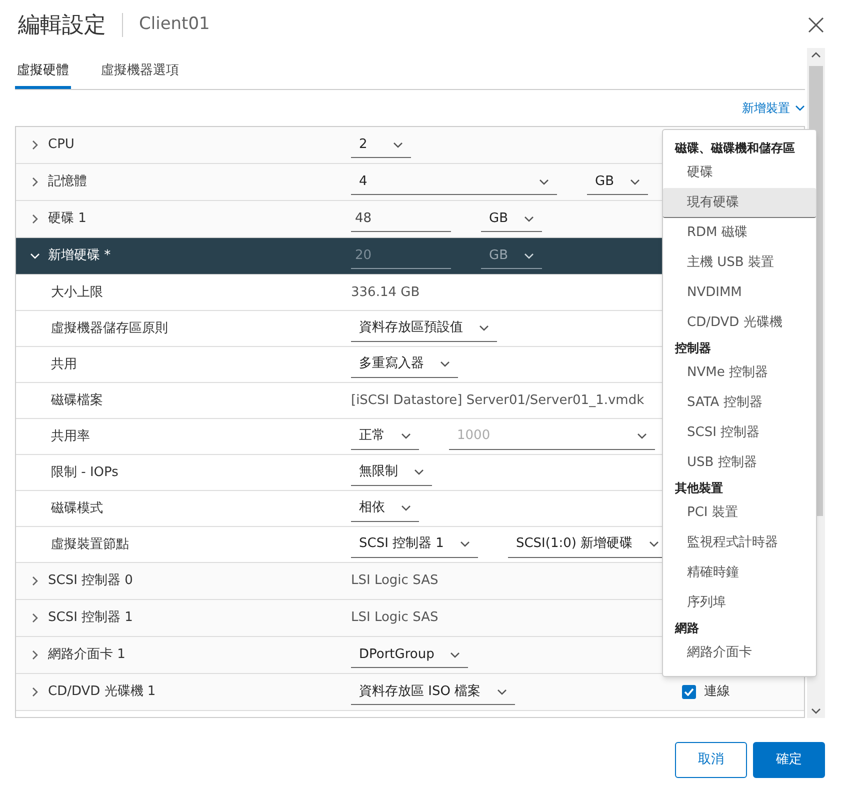  I want to click on menu-section-title: 網路, so click(687, 628).